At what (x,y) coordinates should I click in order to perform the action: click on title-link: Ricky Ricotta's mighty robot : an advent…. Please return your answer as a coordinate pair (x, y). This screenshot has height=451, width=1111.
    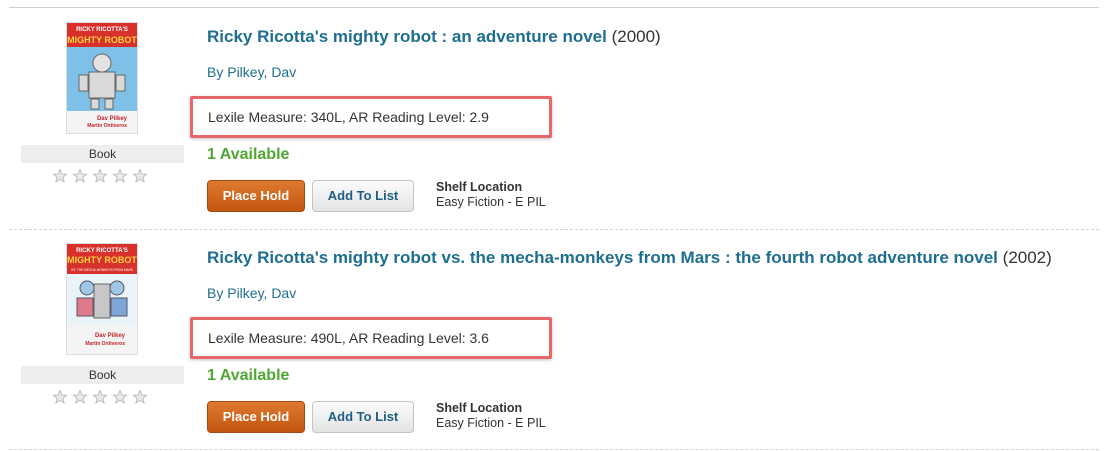
    Looking at the image, I should click on (407, 36).